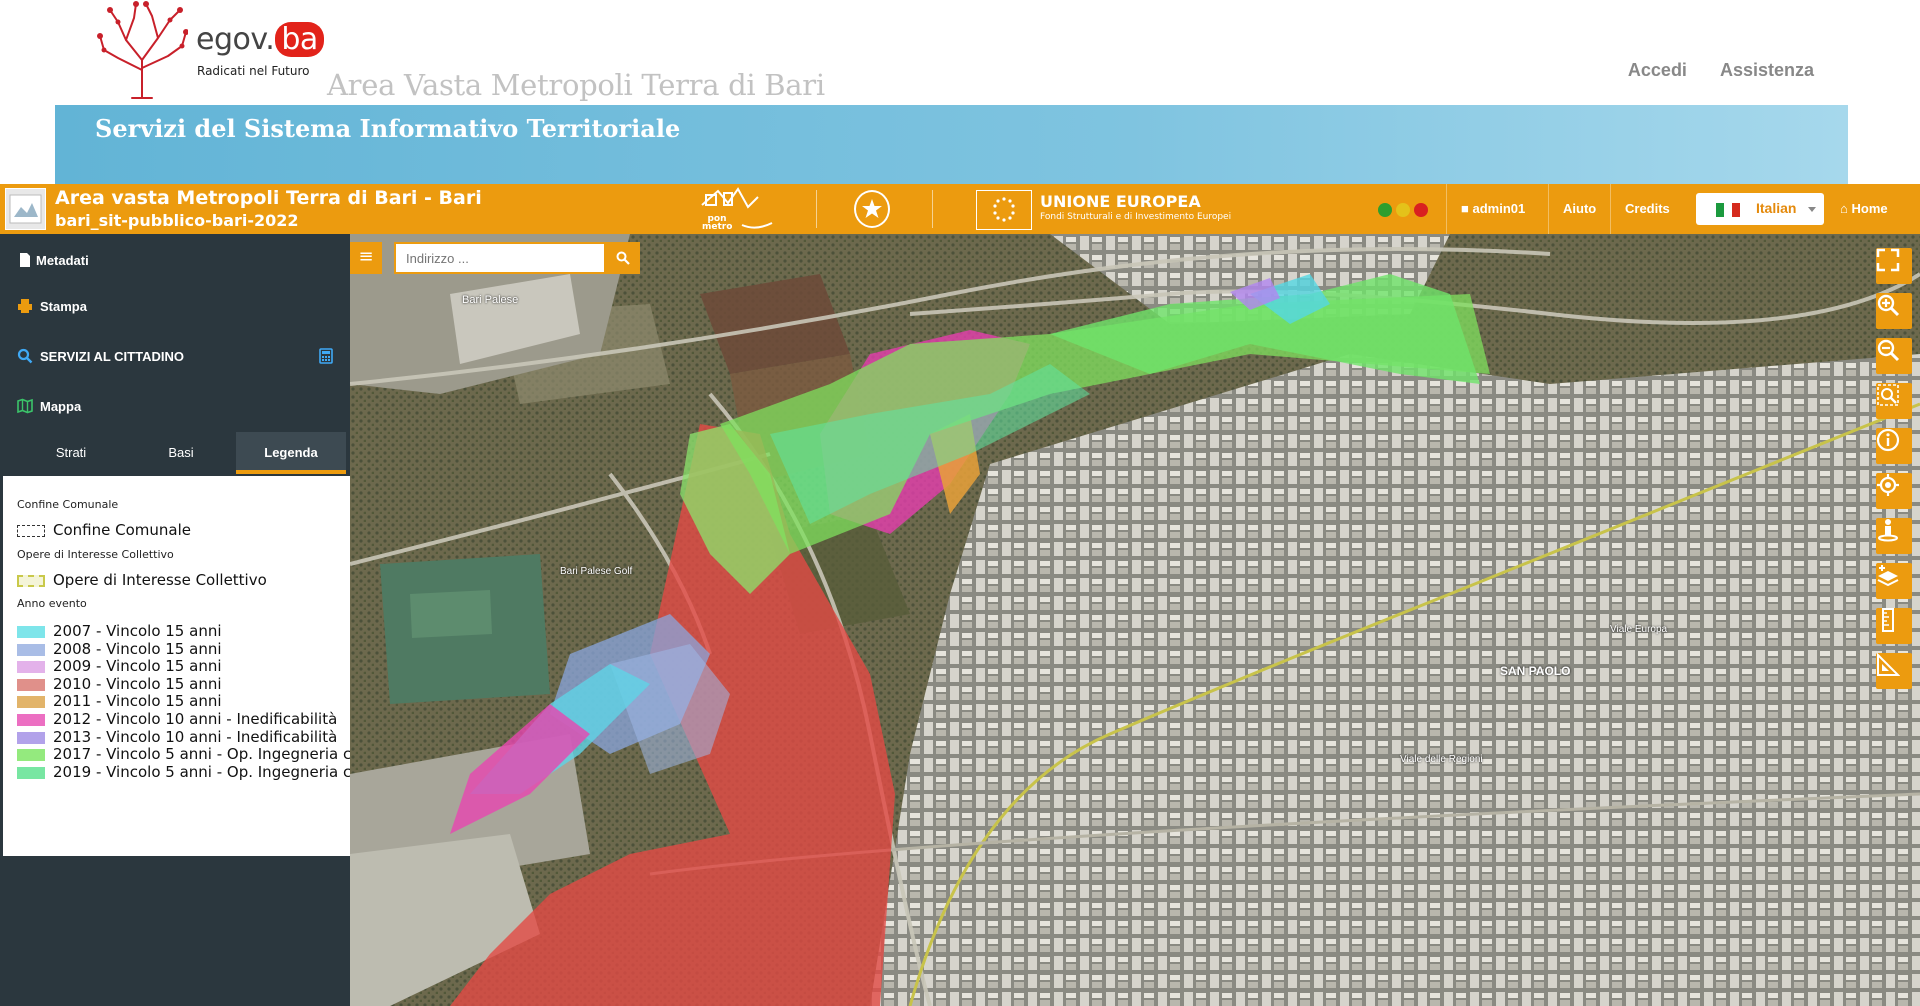  What do you see at coordinates (1767, 70) in the screenshot?
I see `assistance-link: Assistenza` at bounding box center [1767, 70].